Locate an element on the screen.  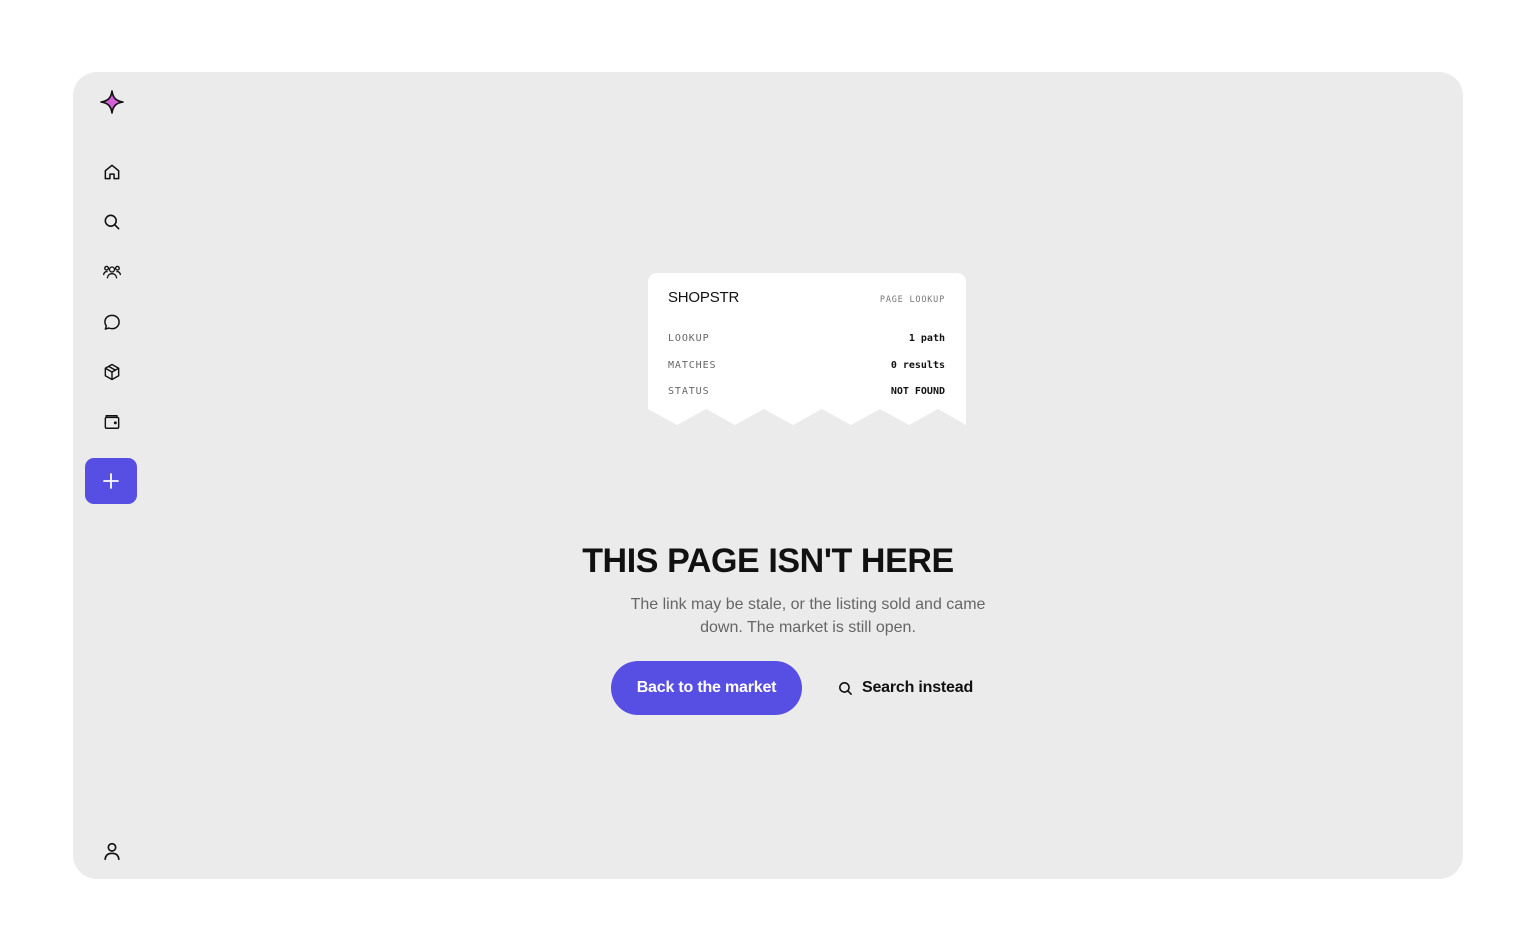
chat-icon is located at coordinates (112, 322).